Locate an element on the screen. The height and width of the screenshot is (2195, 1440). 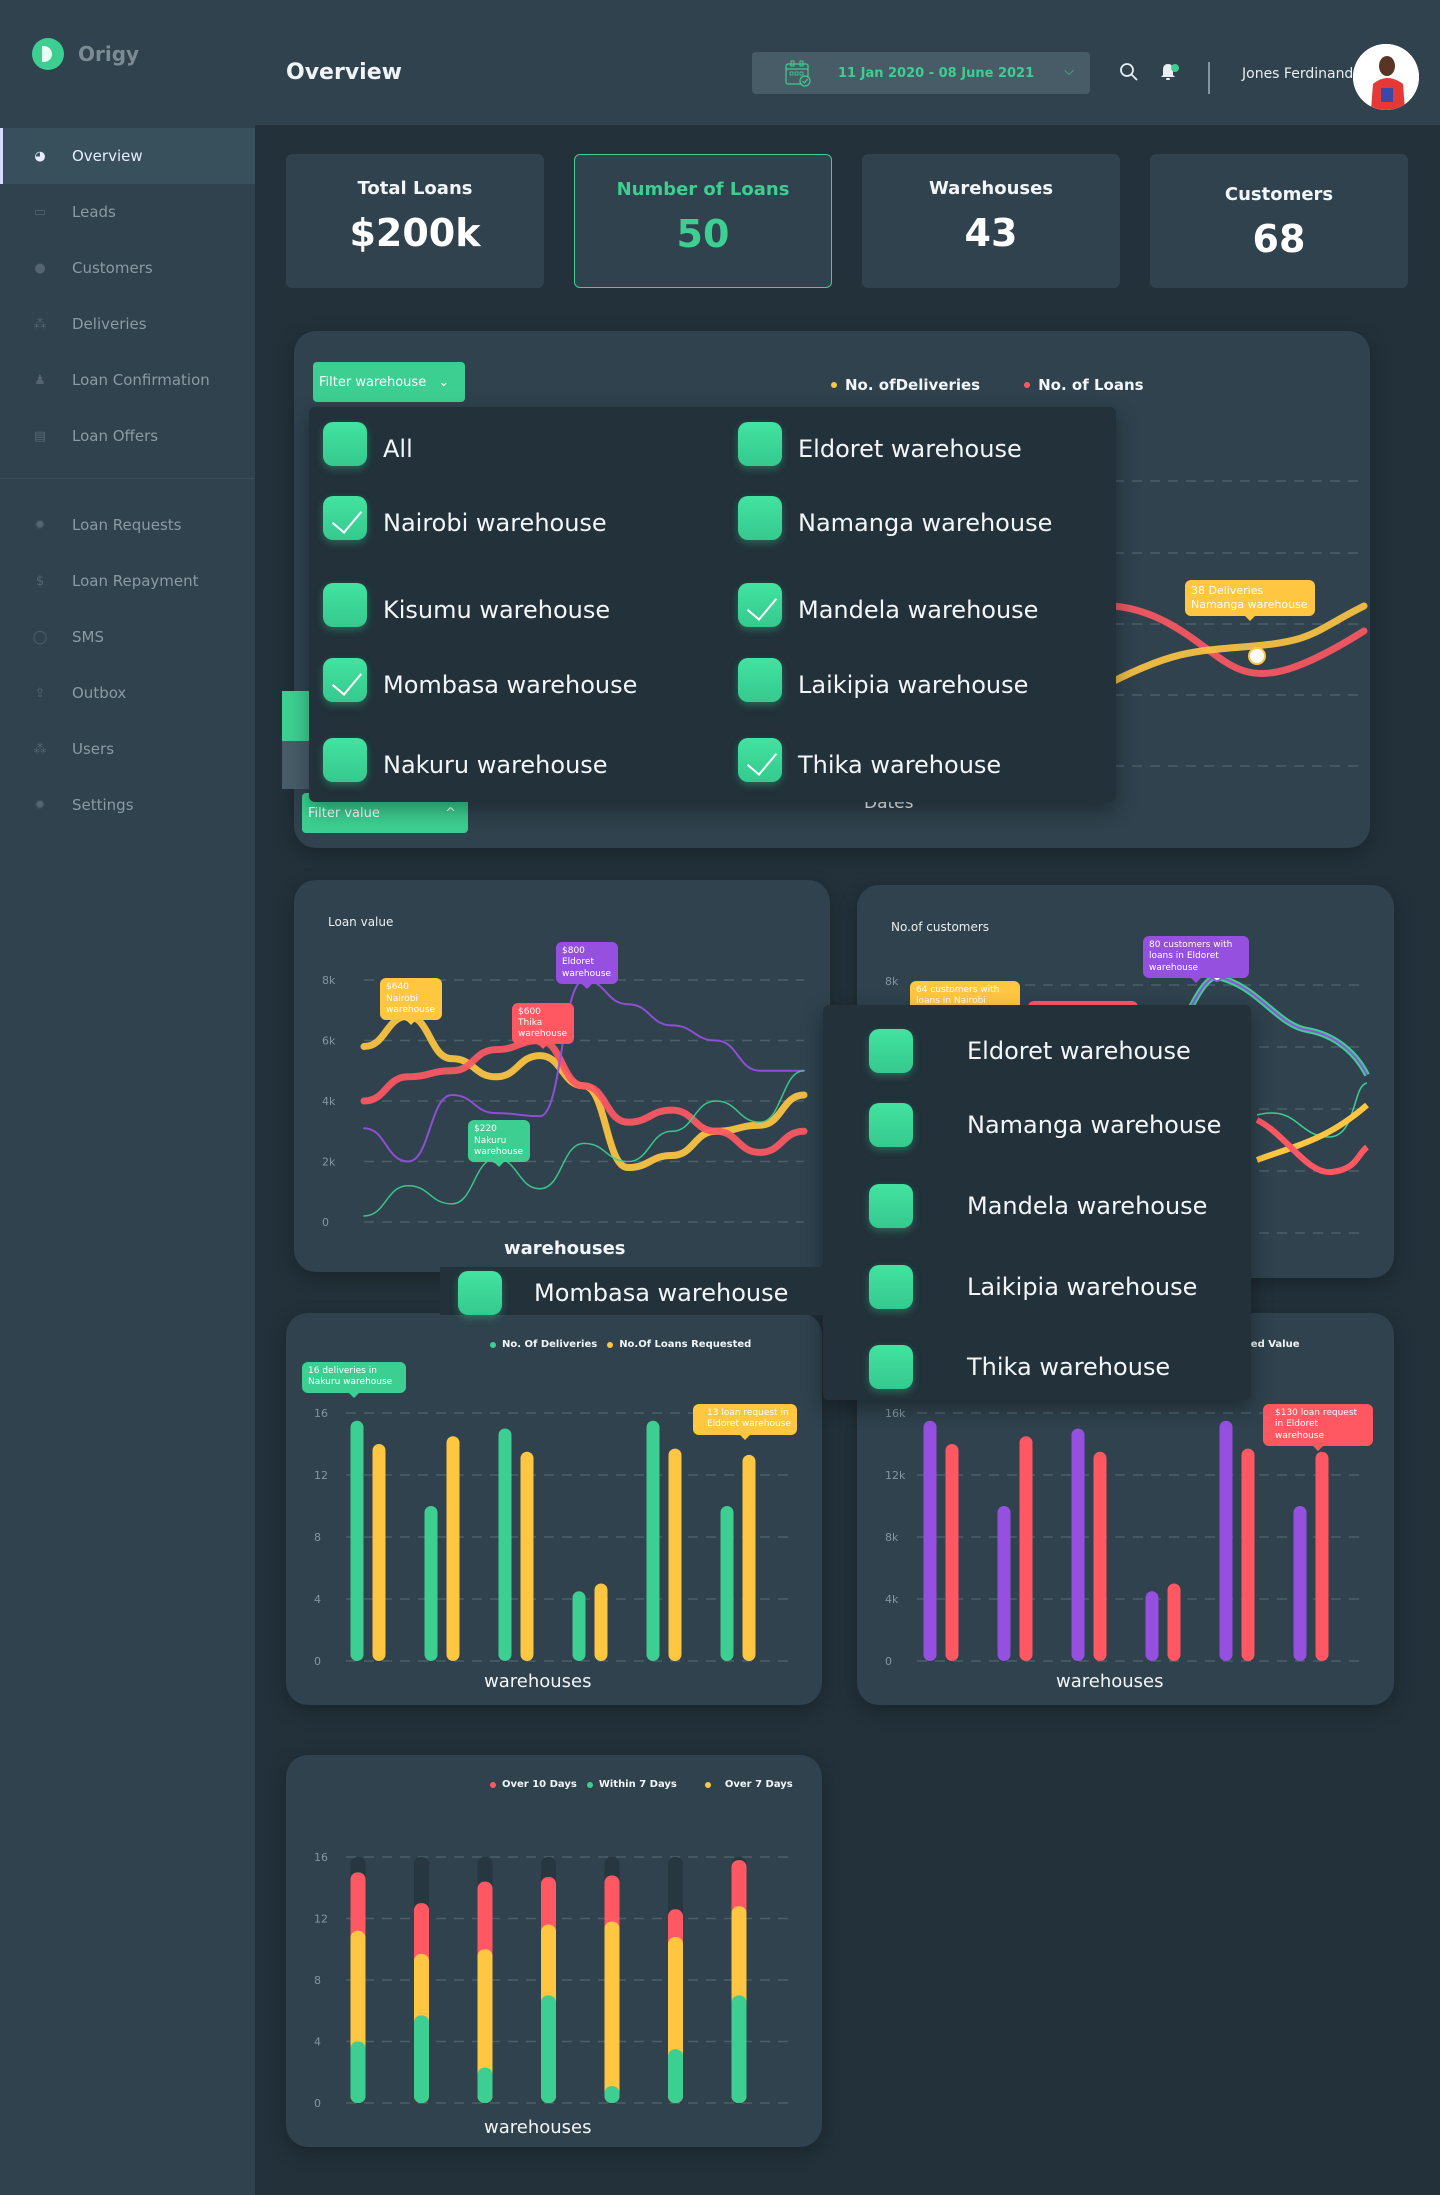
date-range-picker: 11 Jan 2020 - 08 June 2021 ⌵ is located at coordinates (921, 73).